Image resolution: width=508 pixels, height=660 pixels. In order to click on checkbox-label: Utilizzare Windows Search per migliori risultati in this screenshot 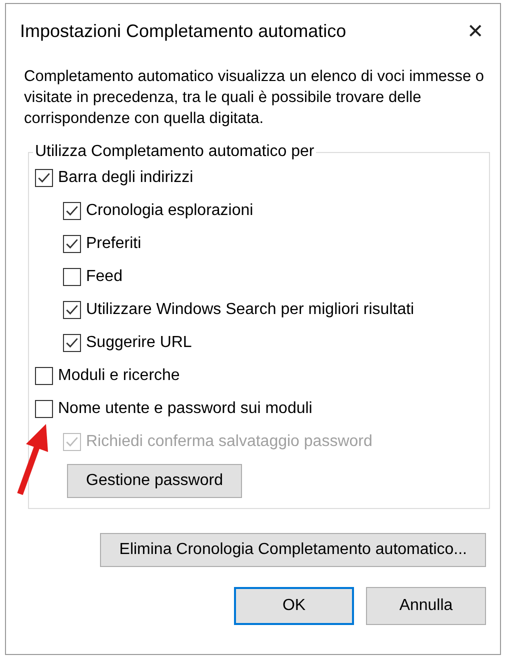, I will do `click(250, 309)`.